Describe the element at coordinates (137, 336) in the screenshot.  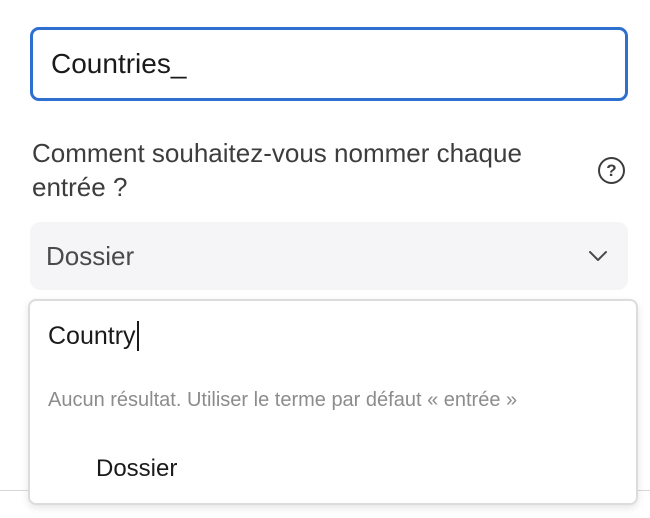
I see `text-caret` at that location.